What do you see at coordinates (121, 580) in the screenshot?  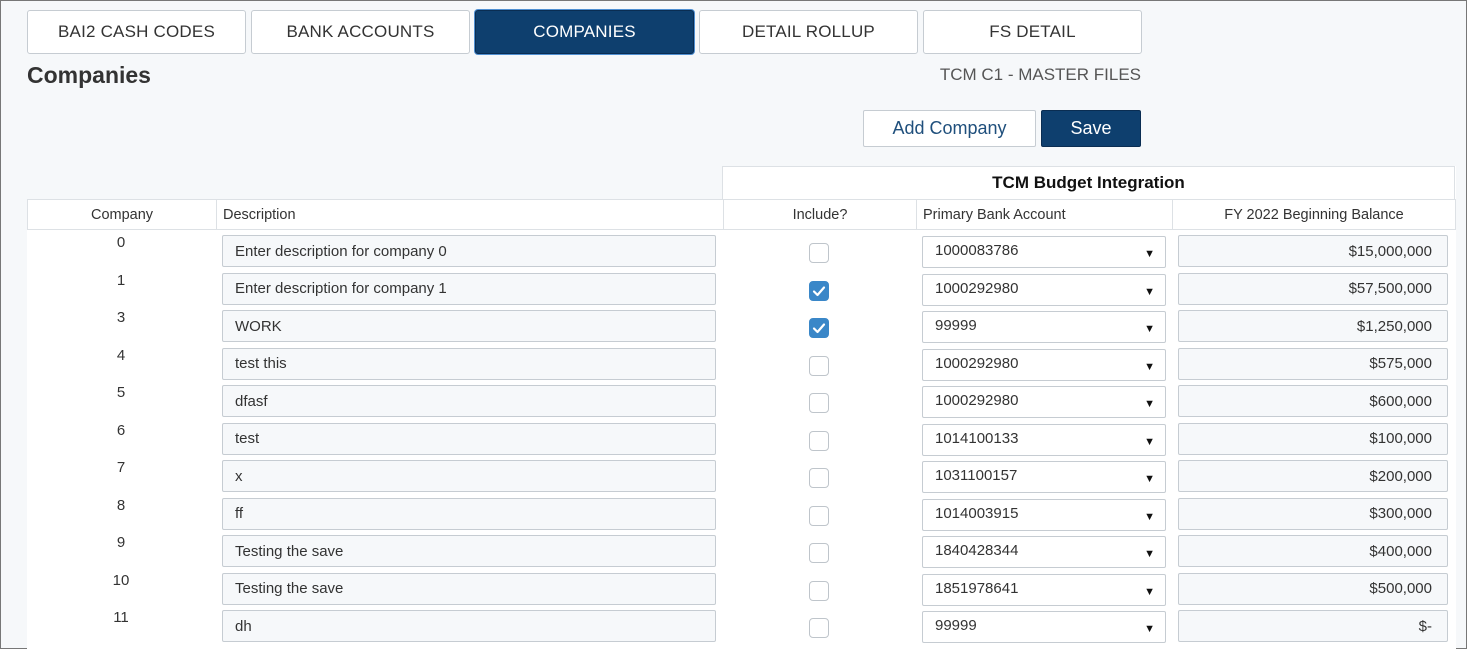 I see `company-number: 10` at bounding box center [121, 580].